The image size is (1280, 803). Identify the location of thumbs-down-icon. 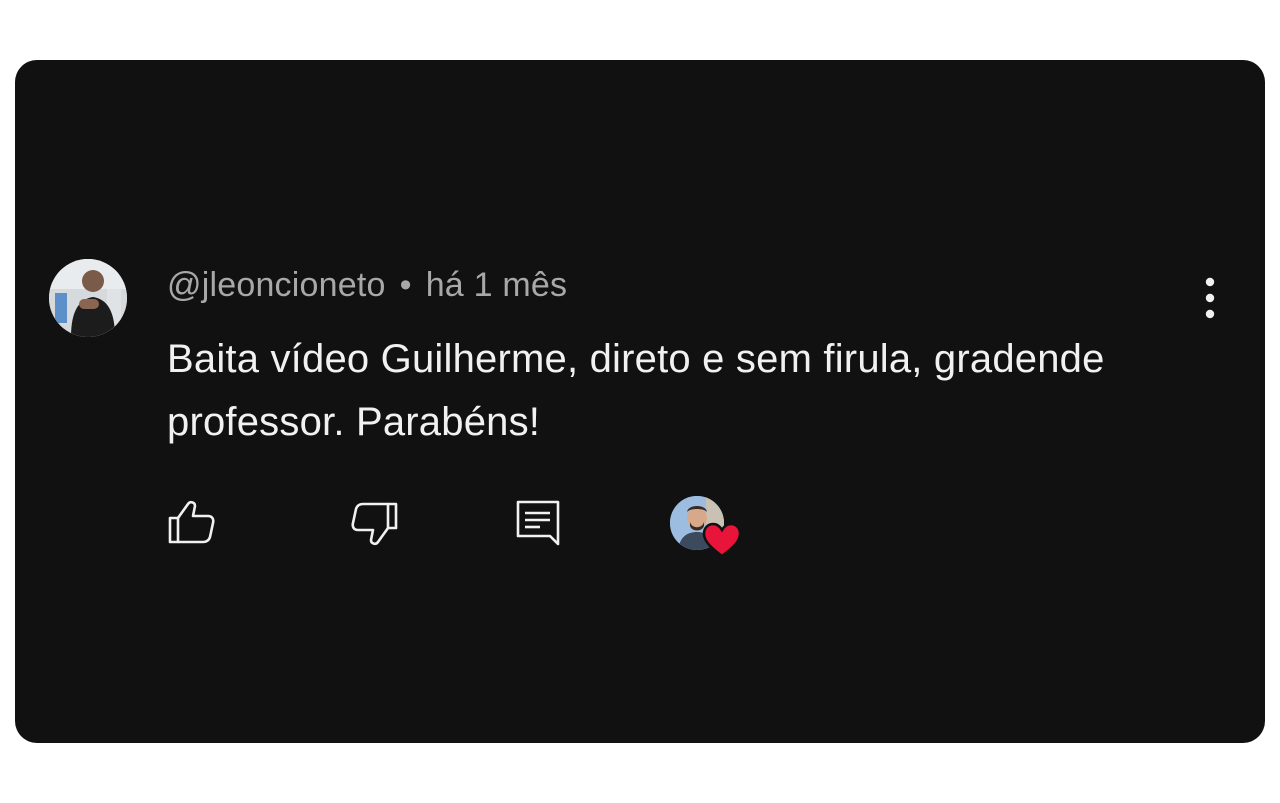
(374, 524).